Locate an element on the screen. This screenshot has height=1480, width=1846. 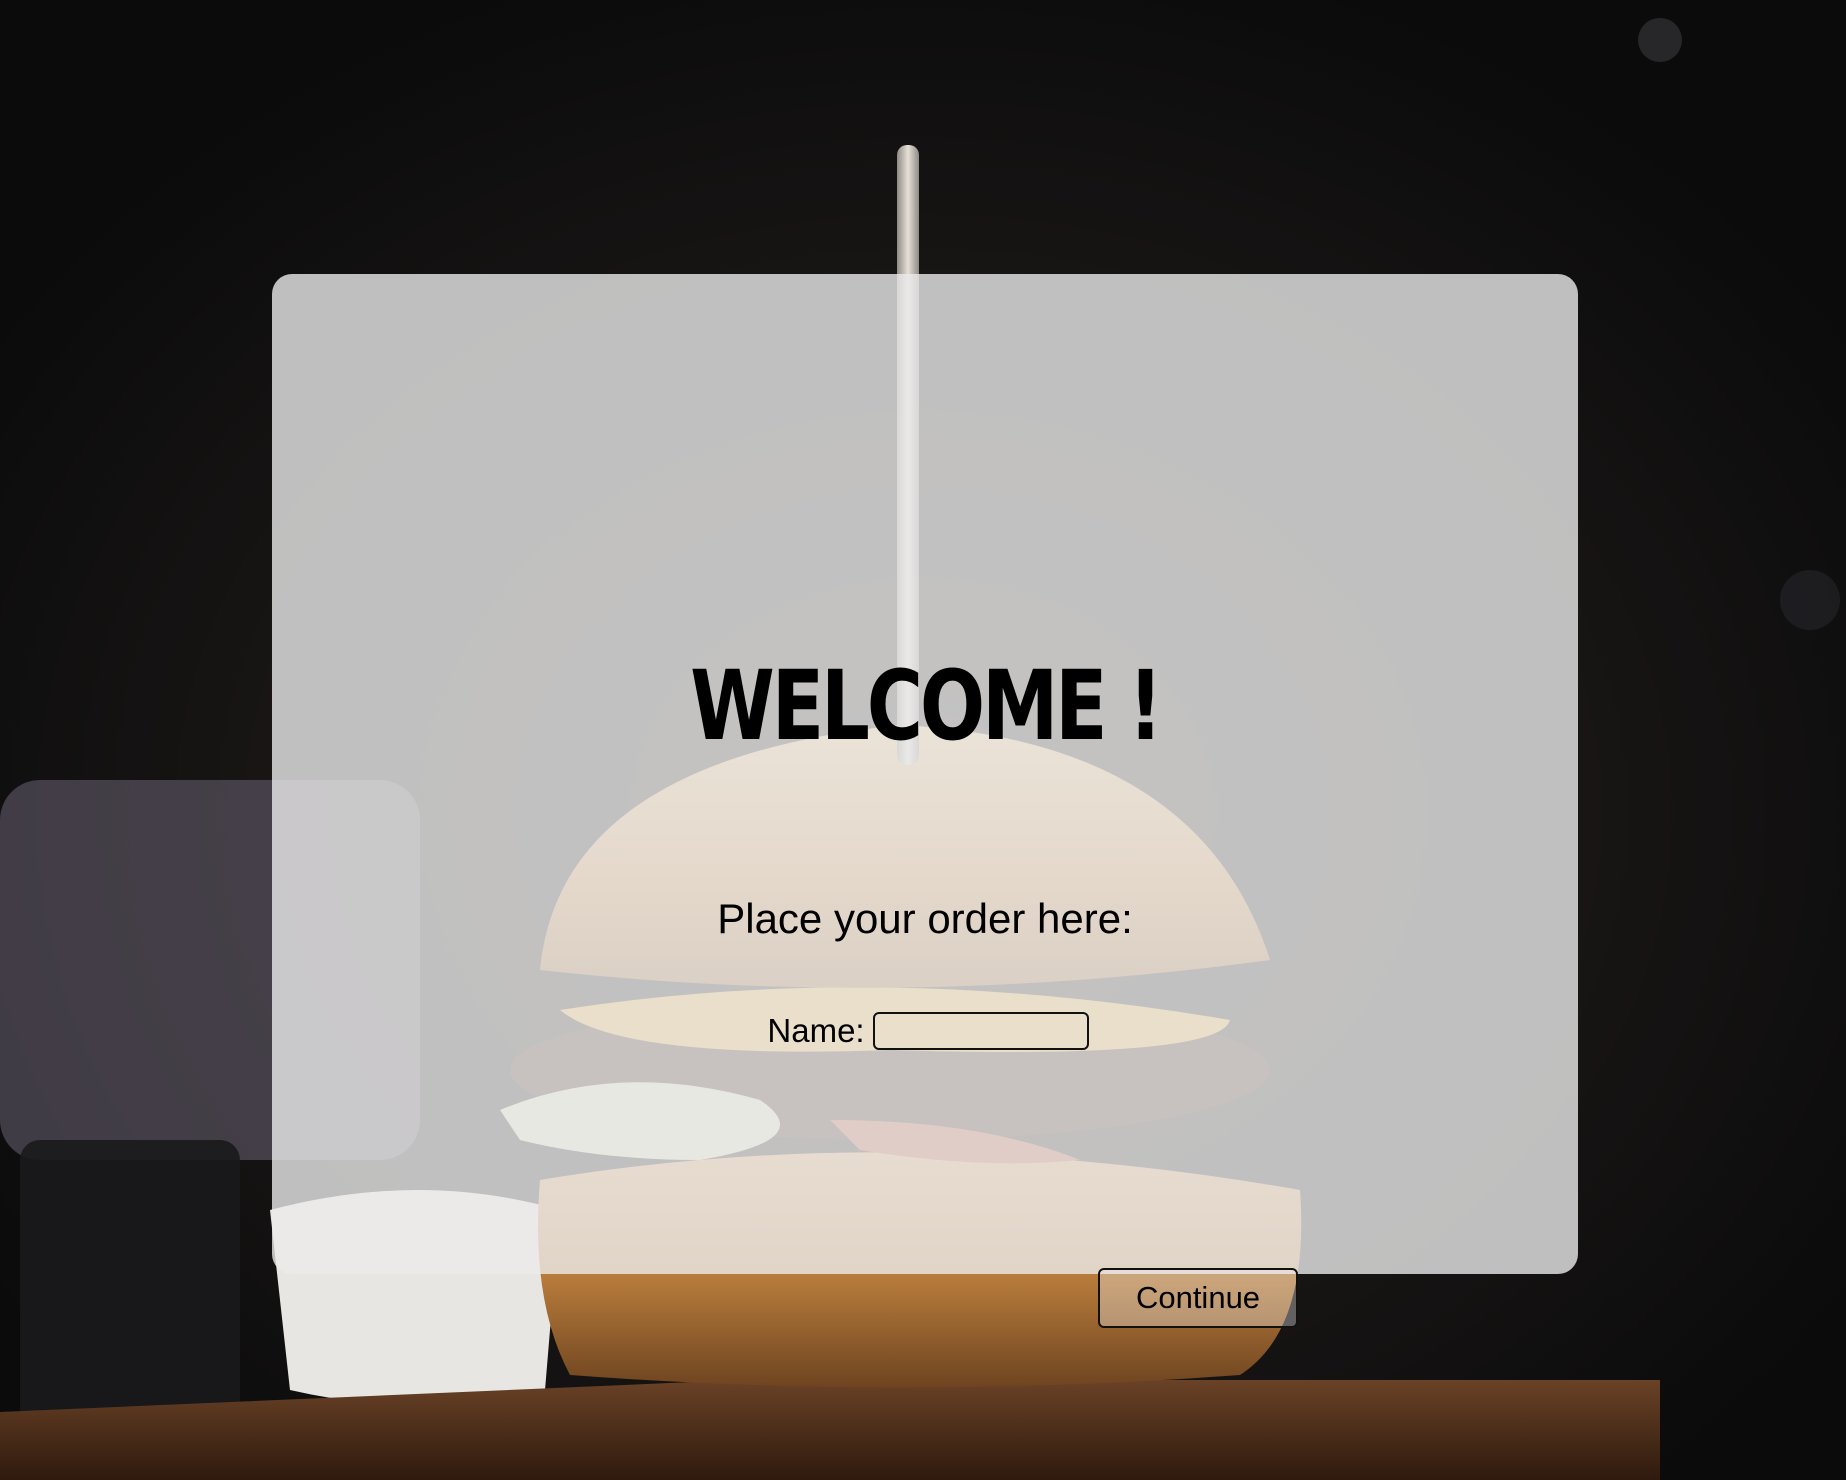
page-title: WELCOME ! is located at coordinates (926, 706).